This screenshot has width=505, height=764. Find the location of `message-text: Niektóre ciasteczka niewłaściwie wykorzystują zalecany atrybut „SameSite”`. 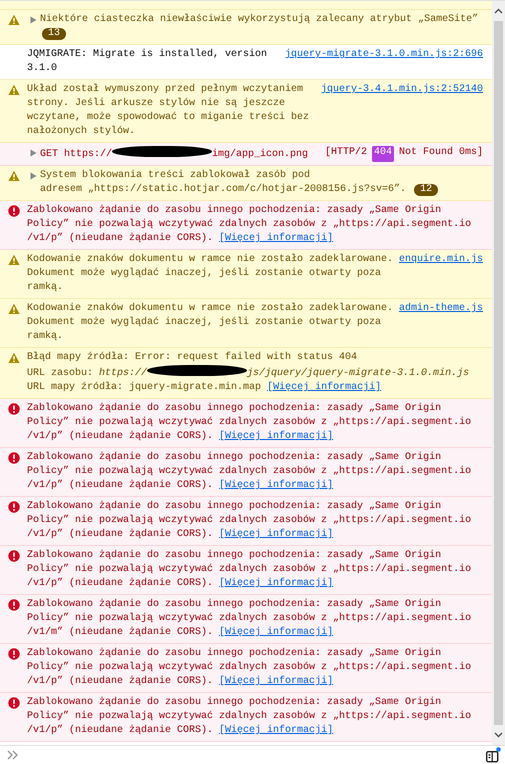

message-text: Niektóre ciasteczka niewłaściwie wykorzystują zalecany atrybut „SameSite” is located at coordinates (259, 19).